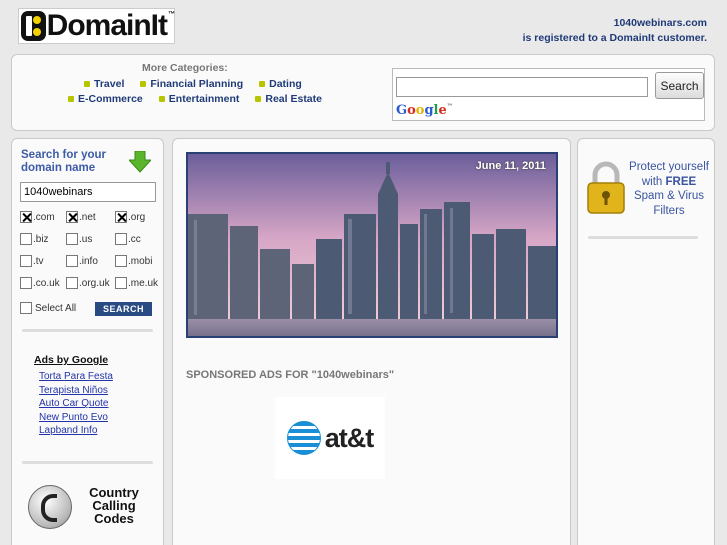 The width and height of the screenshot is (727, 545). What do you see at coordinates (94, 283) in the screenshot?
I see `tld-label: .org.uk` at bounding box center [94, 283].